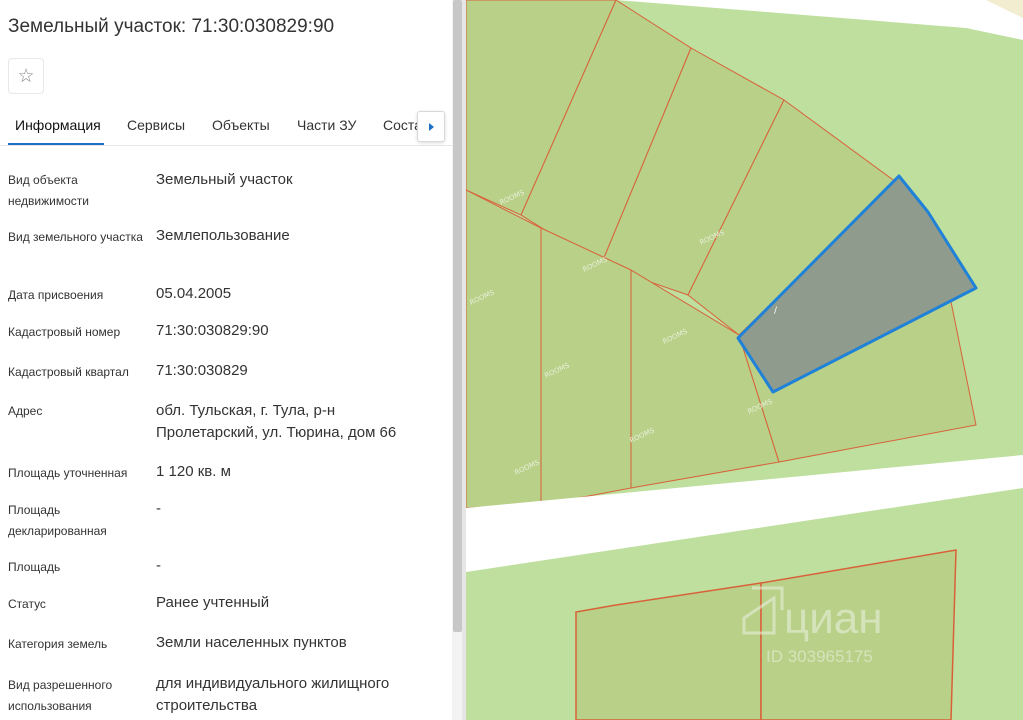  I want to click on tab-objects: Объекты, so click(241, 125).